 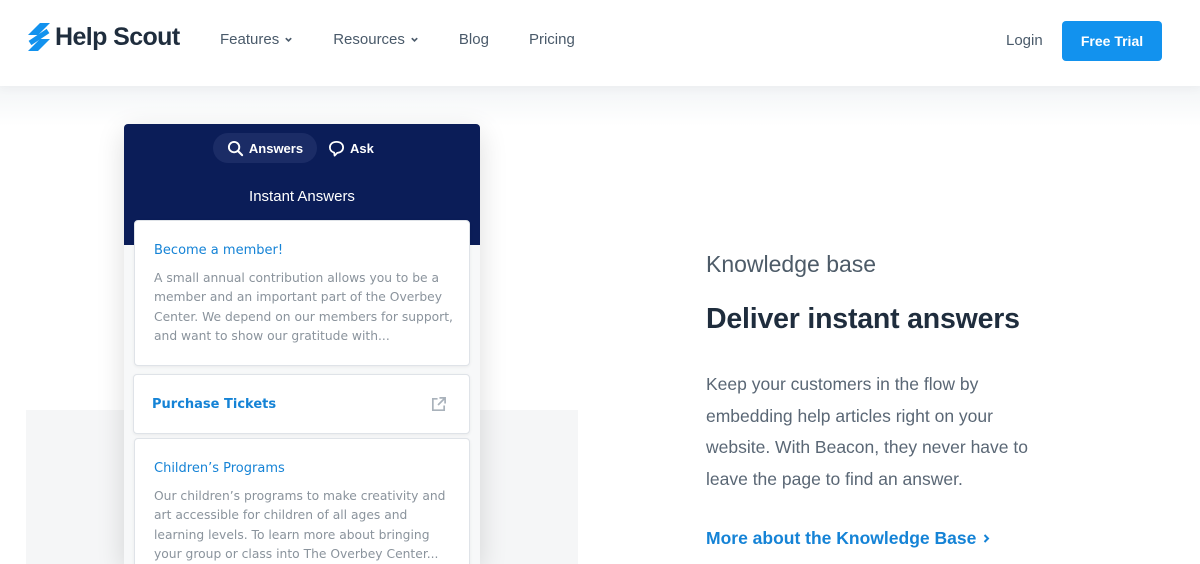 What do you see at coordinates (369, 39) in the screenshot?
I see `nav-resources-label: Resources` at bounding box center [369, 39].